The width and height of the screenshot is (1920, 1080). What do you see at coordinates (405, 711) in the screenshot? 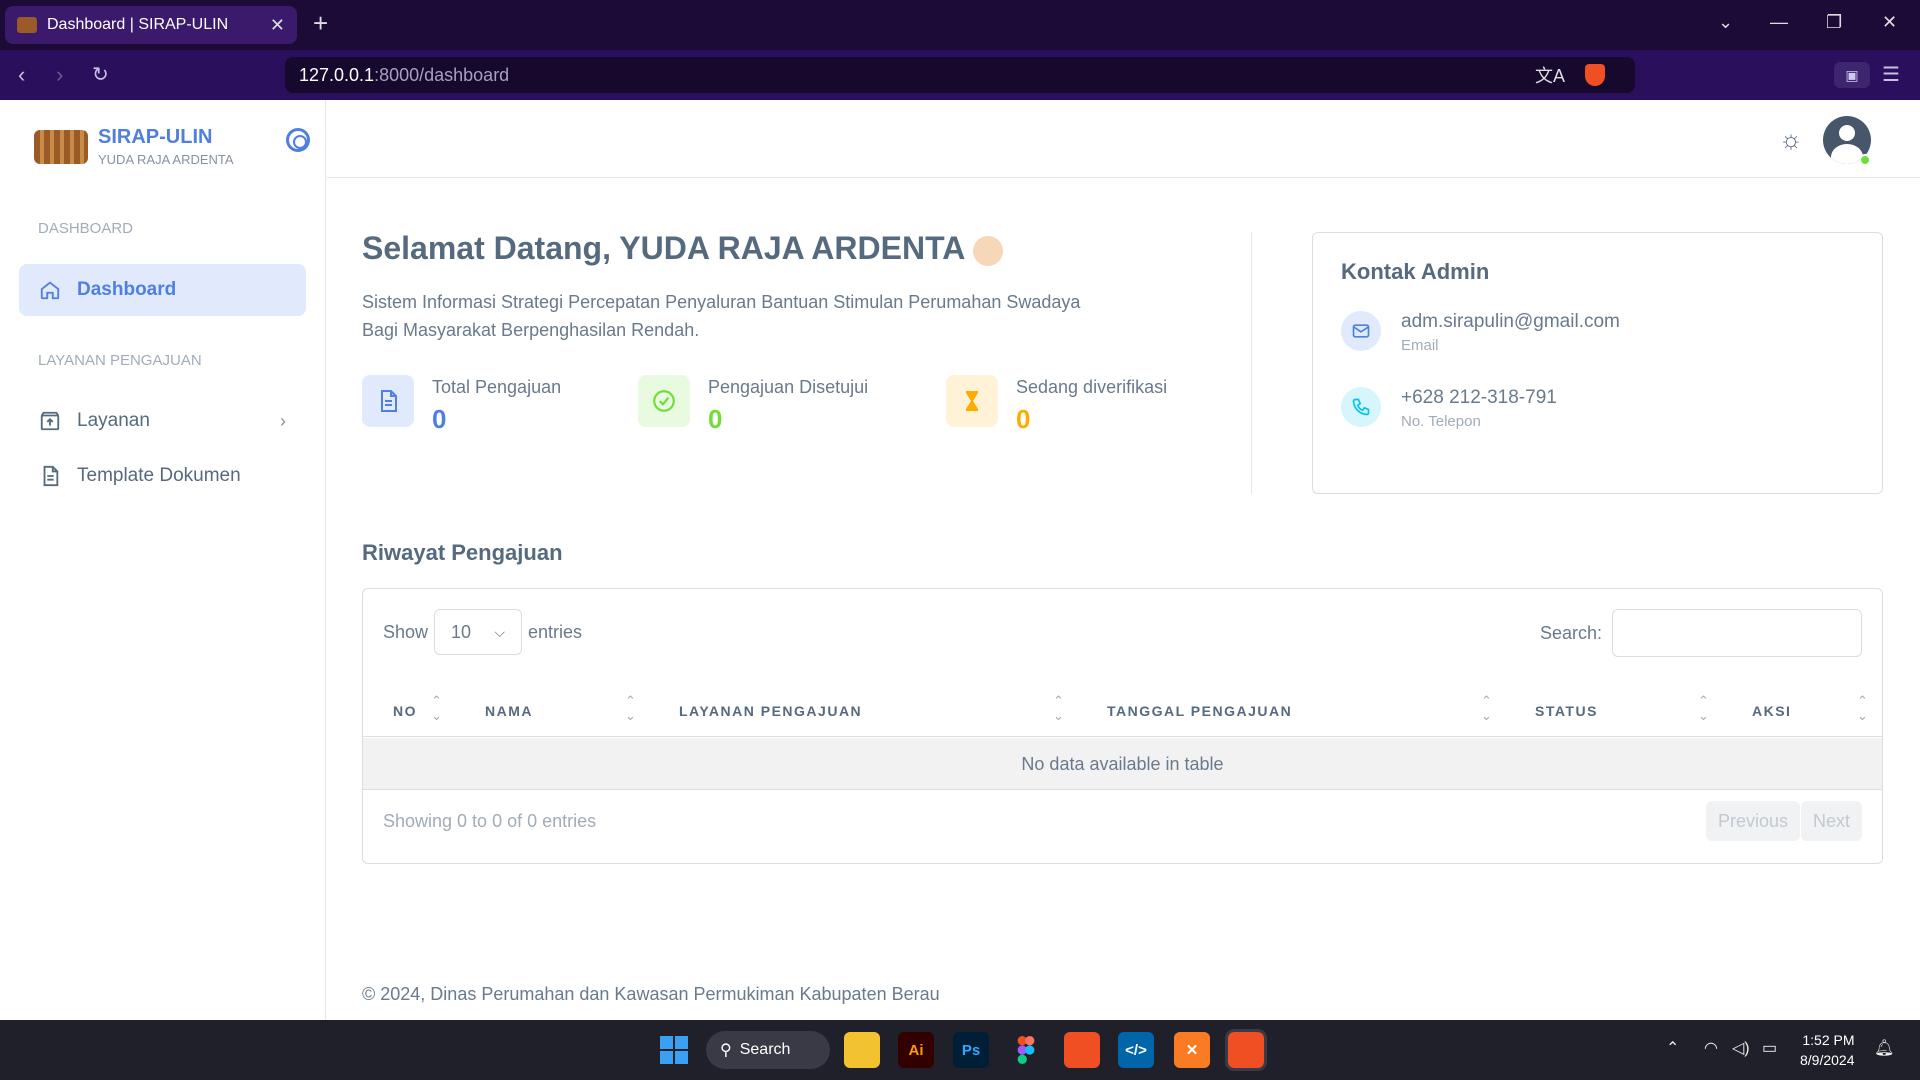
I see `column-header-no: NO` at bounding box center [405, 711].